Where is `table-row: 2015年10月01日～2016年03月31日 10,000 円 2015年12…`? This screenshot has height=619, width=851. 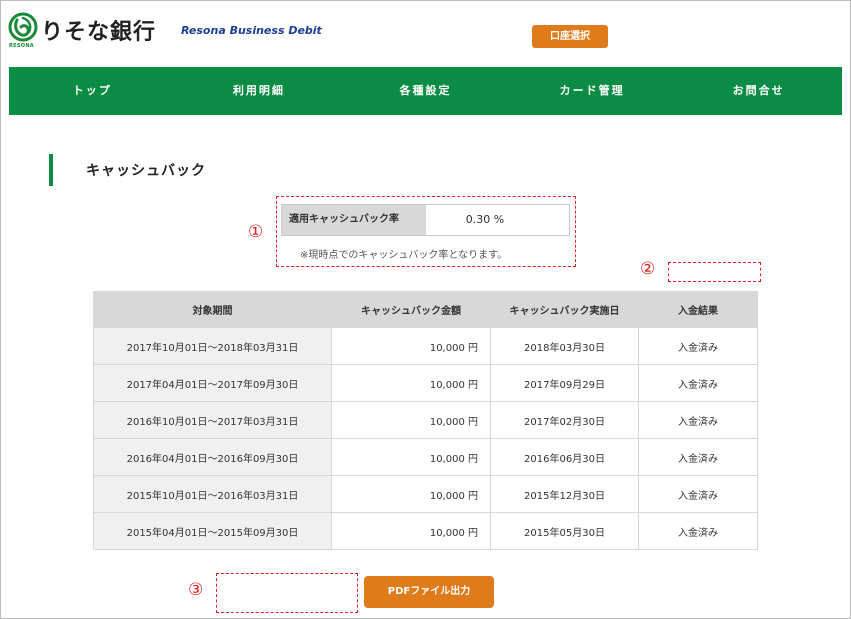 table-row: 2015年10月01日～2016年03月31日 10,000 円 2015年12… is located at coordinates (425, 494).